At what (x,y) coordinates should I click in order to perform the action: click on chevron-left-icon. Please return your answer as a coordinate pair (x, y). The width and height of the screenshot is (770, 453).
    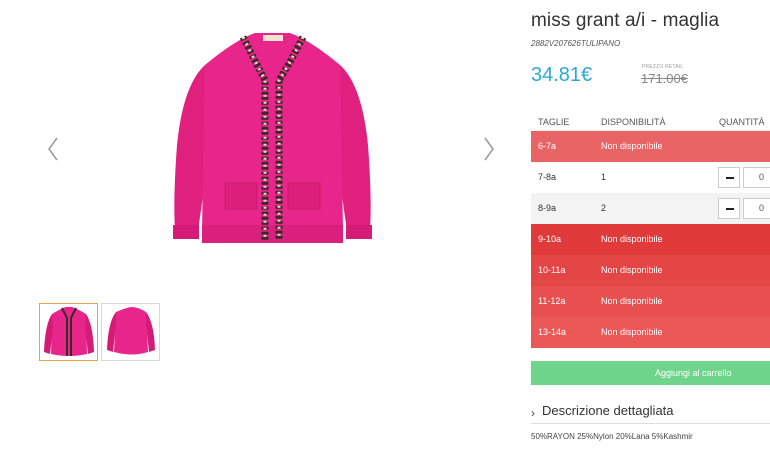
    Looking at the image, I should click on (53, 149).